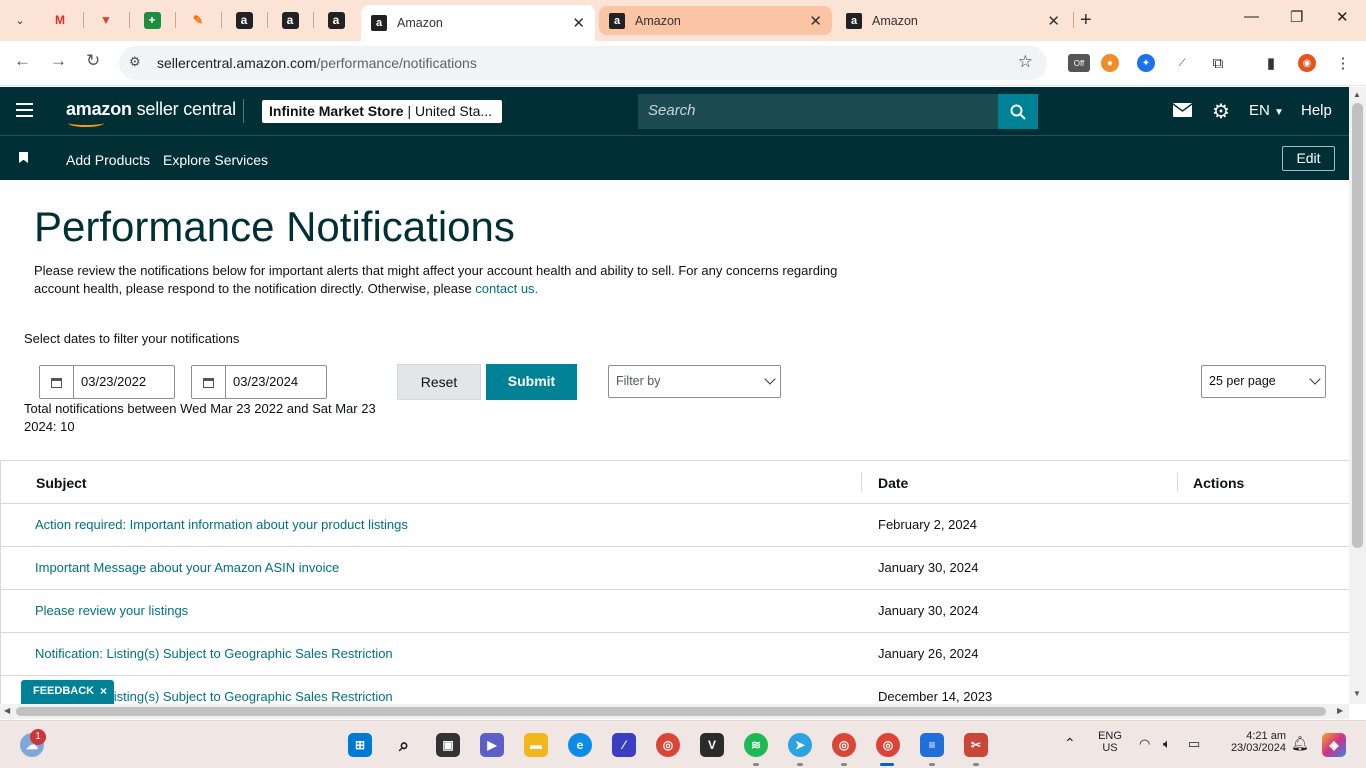 The width and height of the screenshot is (1366, 768). What do you see at coordinates (492, 745) in the screenshot?
I see `teams-icon: ▶` at bounding box center [492, 745].